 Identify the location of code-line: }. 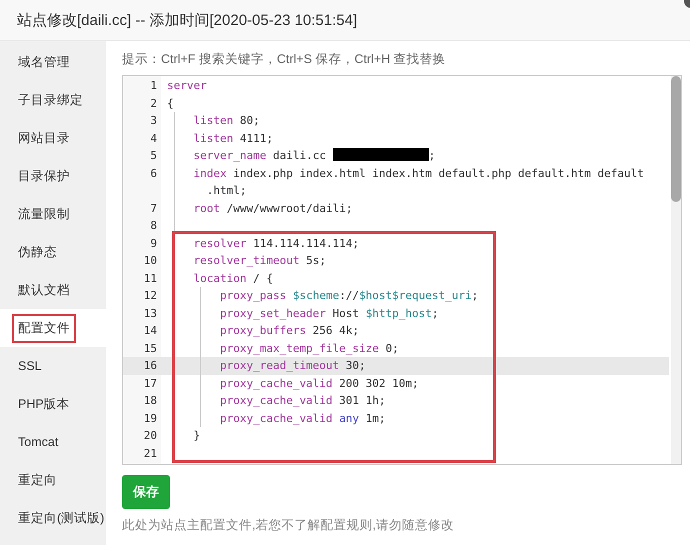
(197, 436).